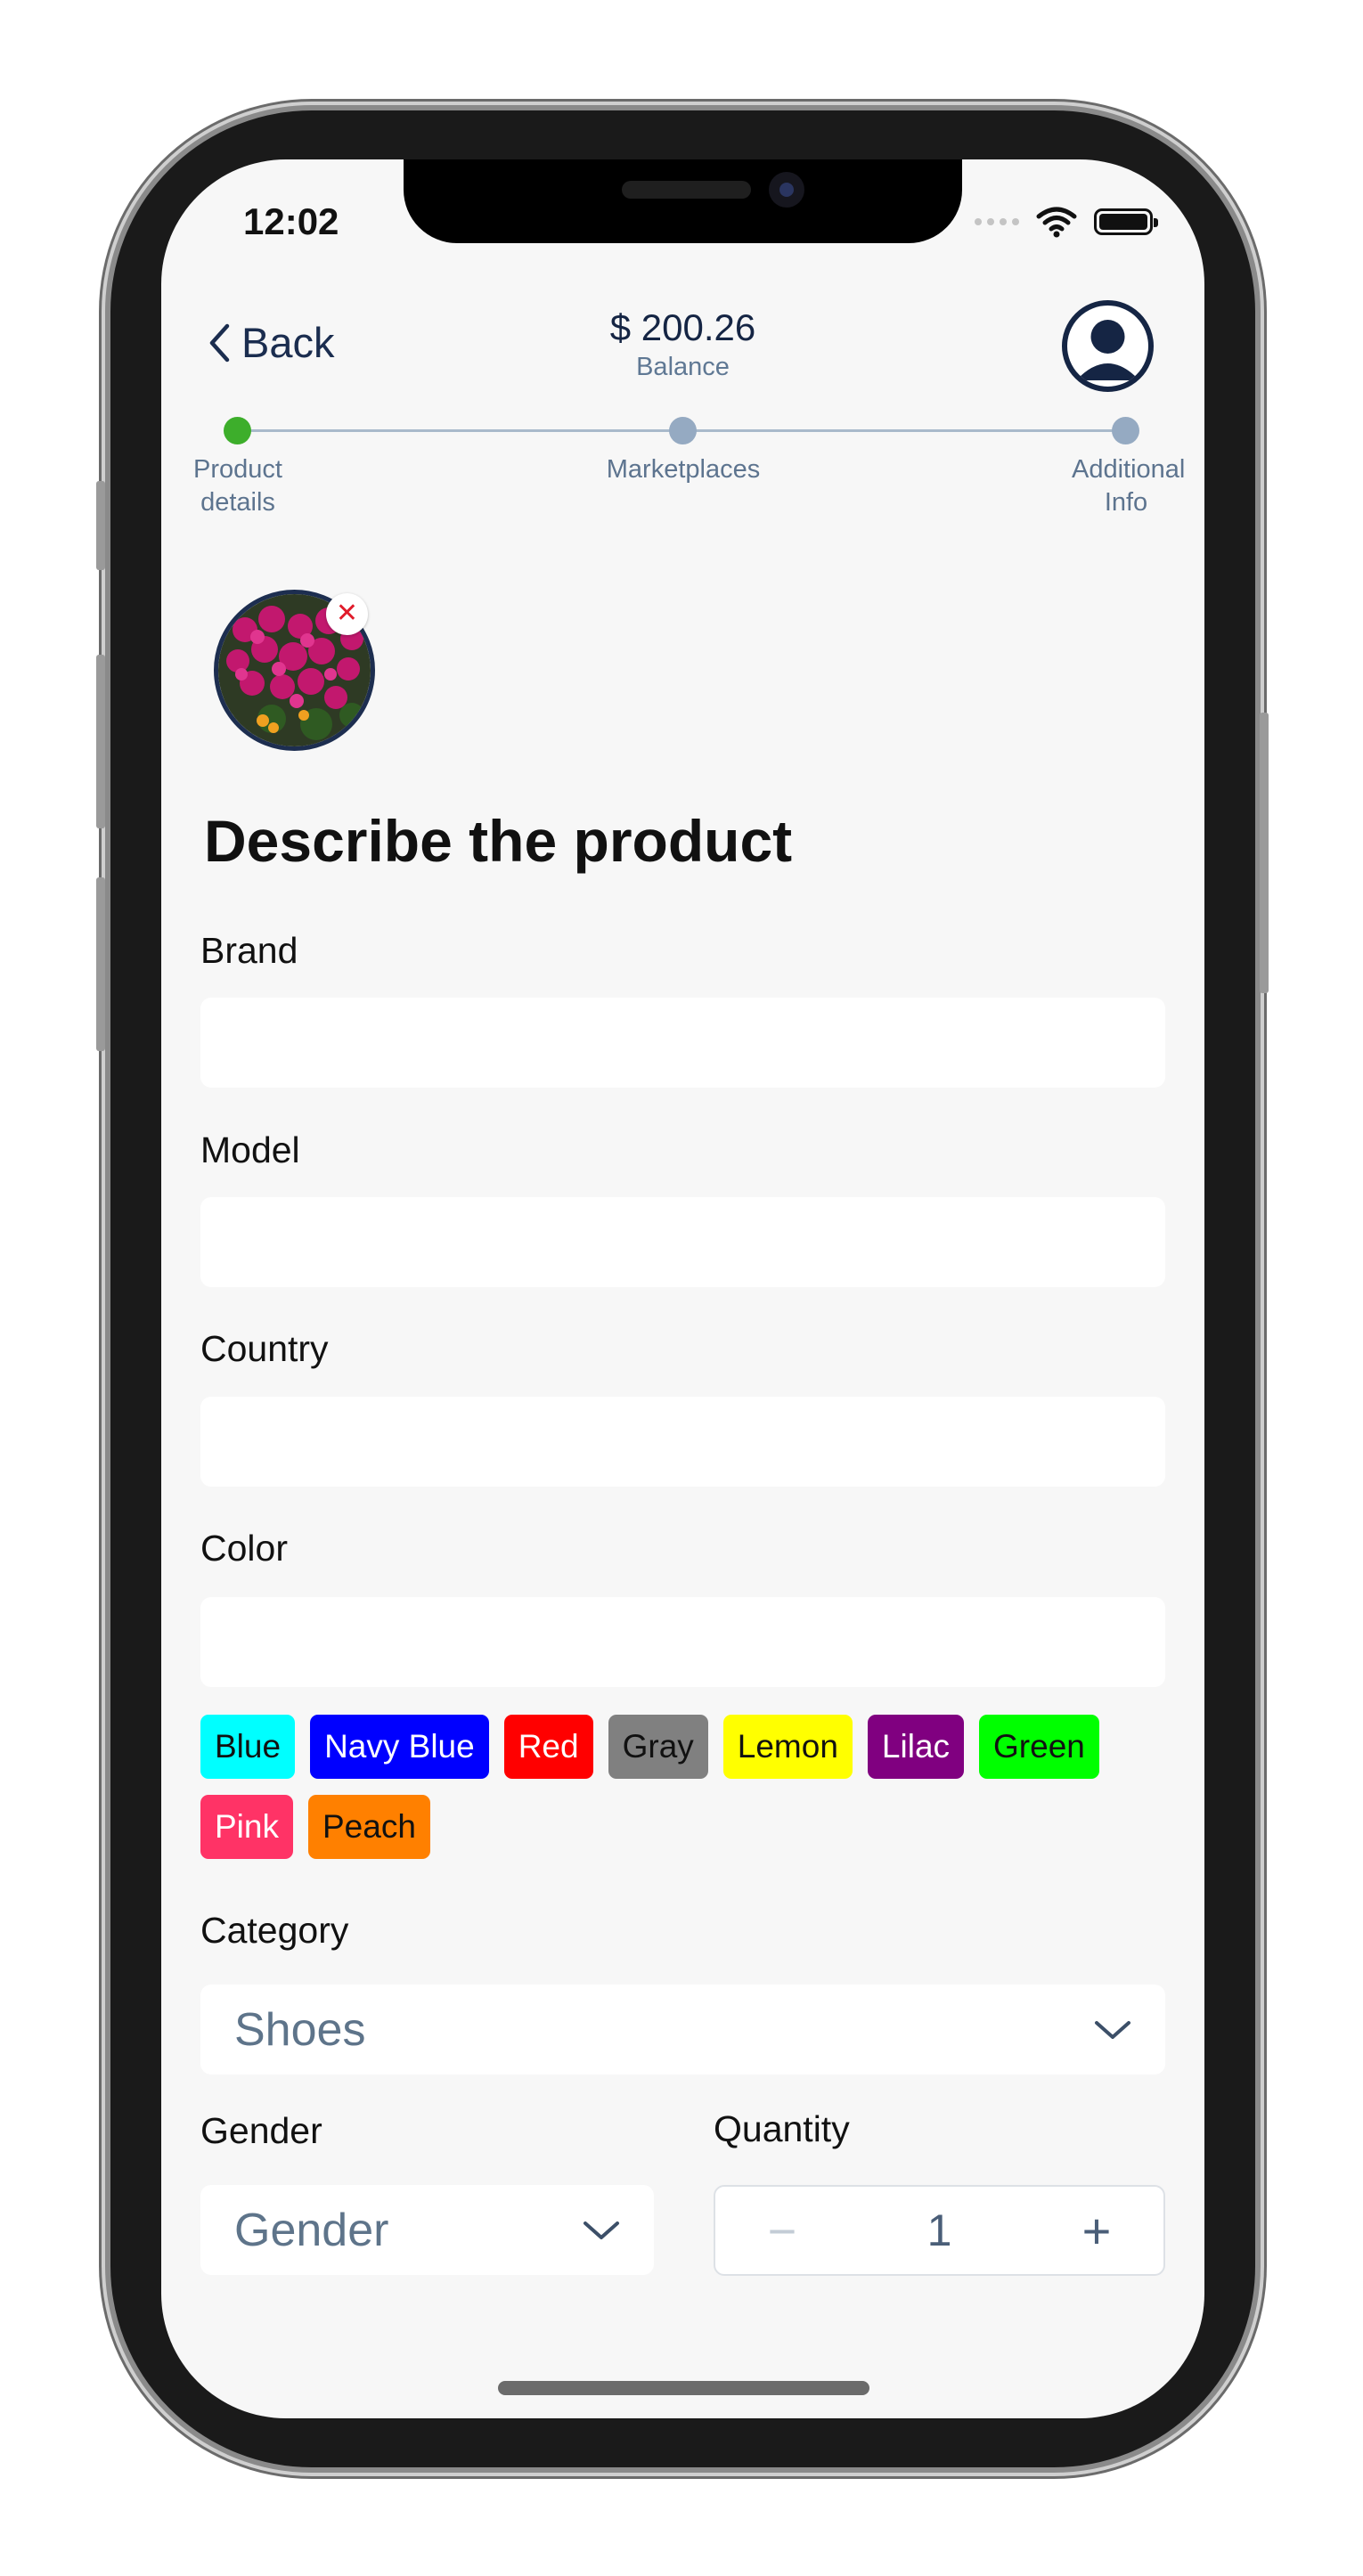 The image size is (1363, 2576). Describe the element at coordinates (101, 964) in the screenshot. I see `volume-down-button` at that location.